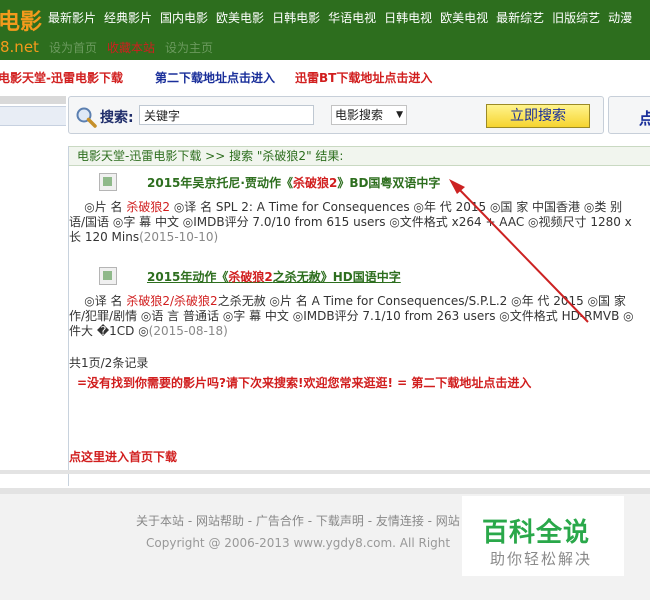  I want to click on breadcrumb-home-link: 电影天堂-迅雷电影下载, so click(139, 156).